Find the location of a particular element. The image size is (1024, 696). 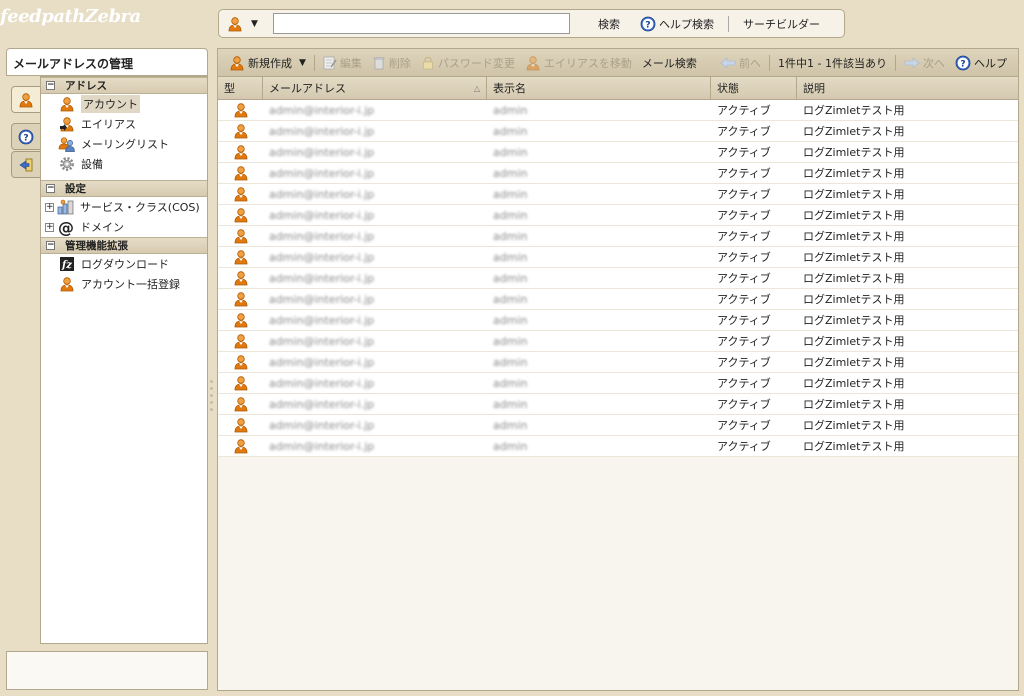

previous-page-button: 前へ is located at coordinates (740, 63).